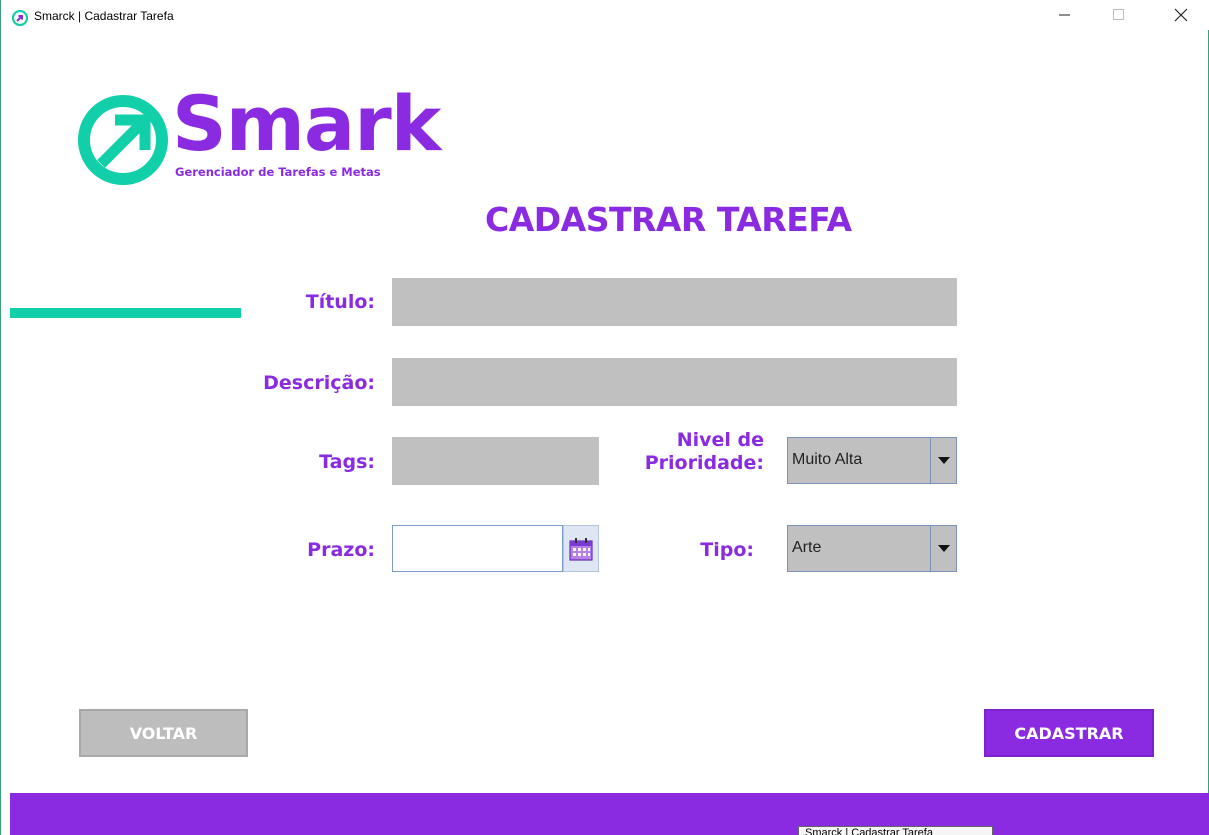 This screenshot has height=835, width=1209. Describe the element at coordinates (704, 462) in the screenshot. I see `prioridade-label-line2: Prioridade:` at that location.